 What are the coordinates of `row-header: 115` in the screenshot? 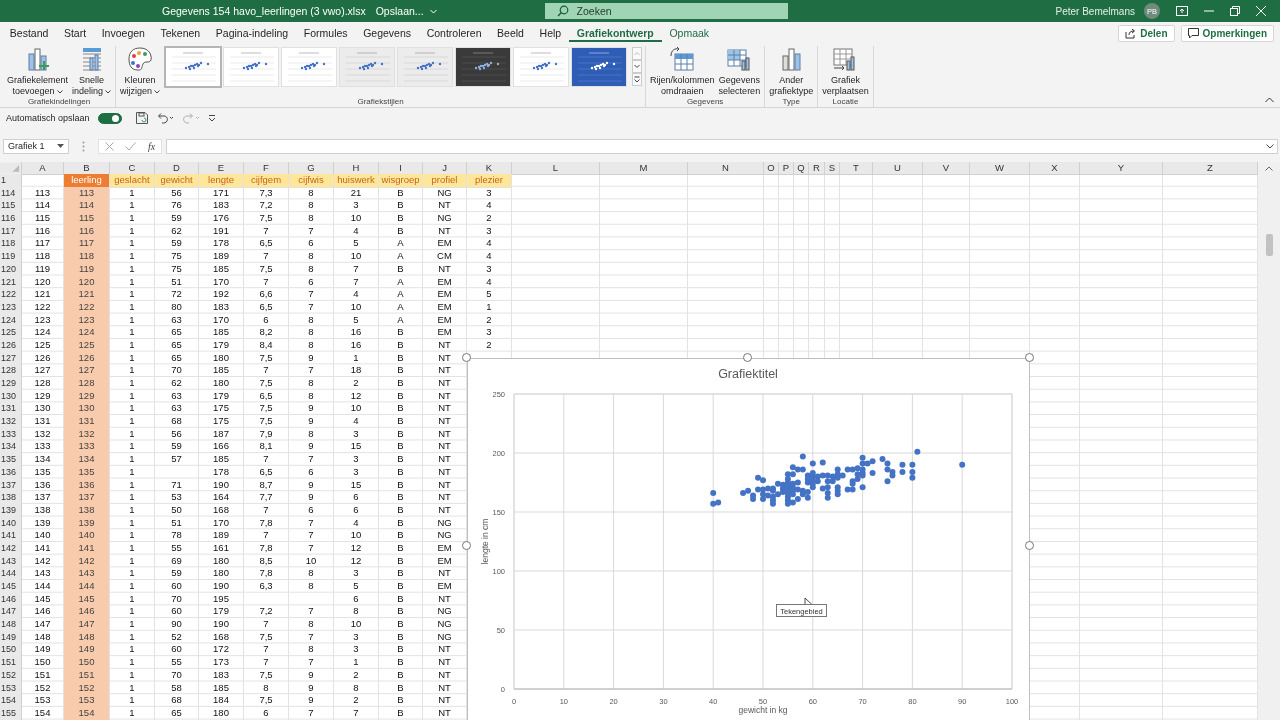 It's located at (11, 206).